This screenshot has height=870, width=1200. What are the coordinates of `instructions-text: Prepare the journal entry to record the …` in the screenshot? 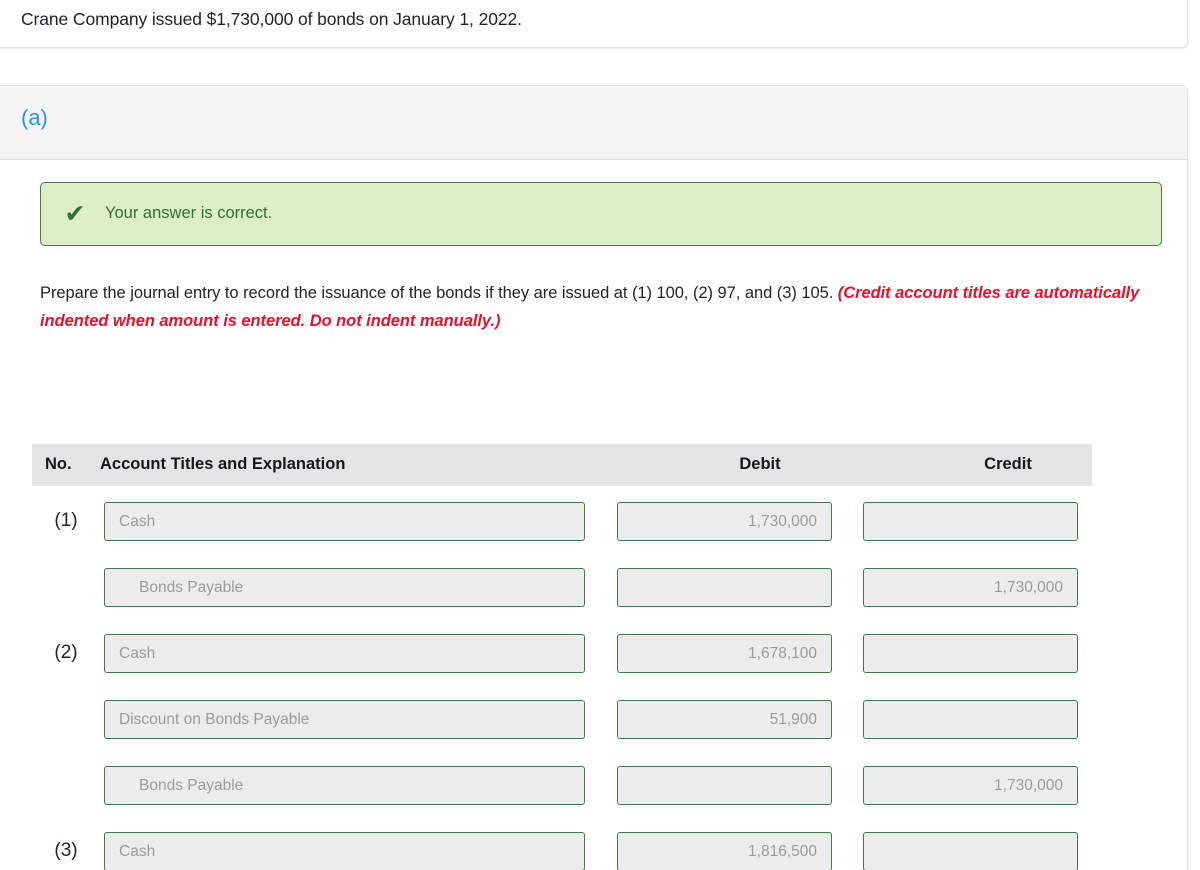 It's located at (600, 307).